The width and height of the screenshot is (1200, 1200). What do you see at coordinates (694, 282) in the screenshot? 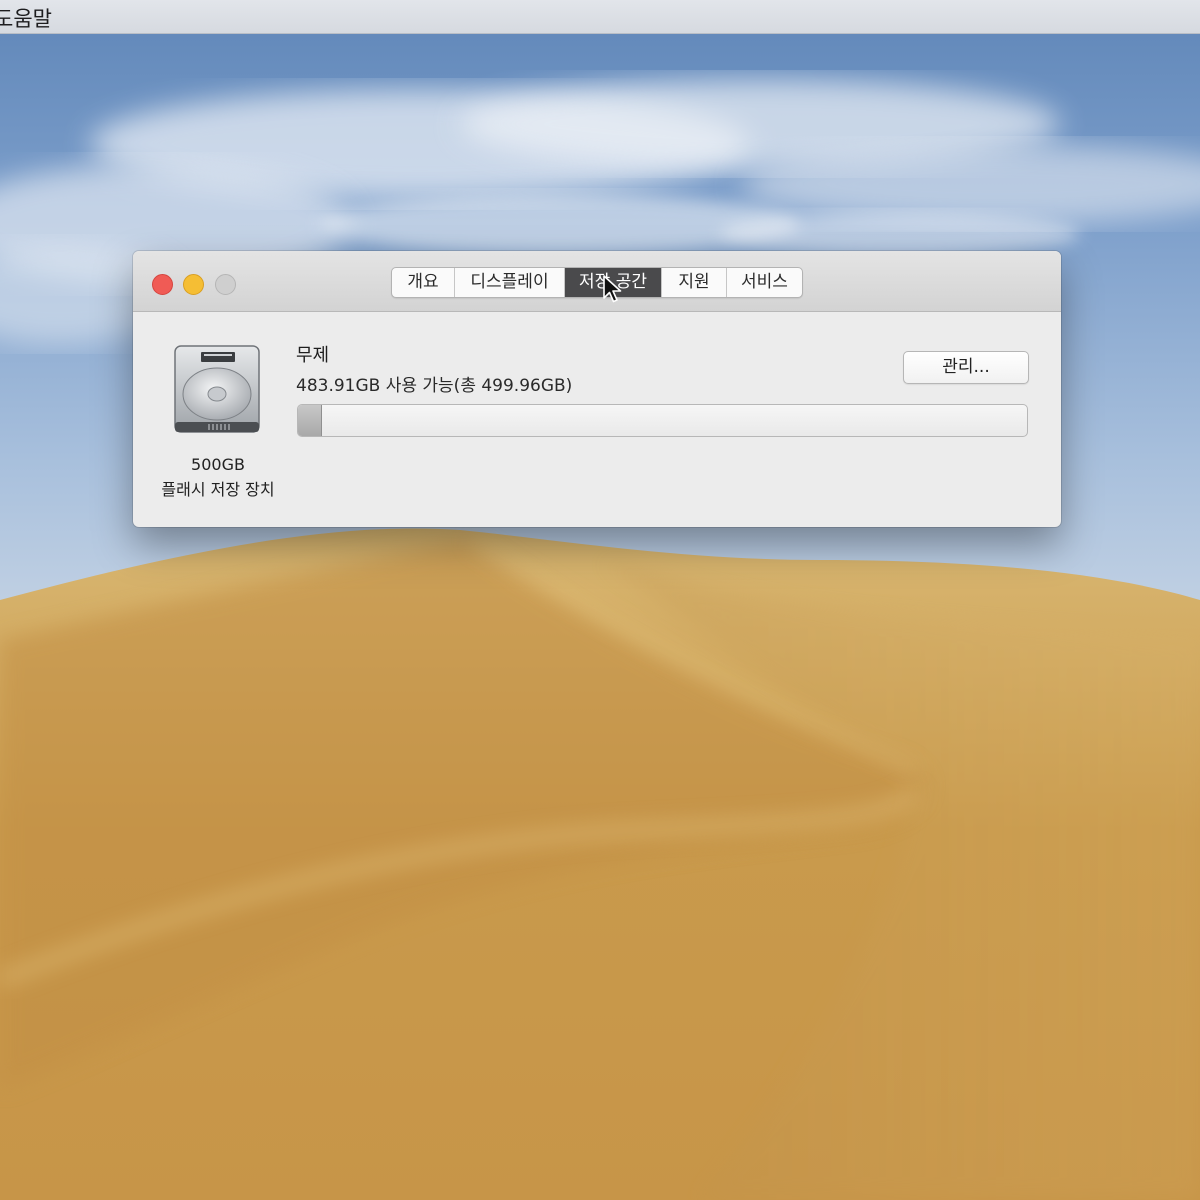
I see `tab-support: 지원` at bounding box center [694, 282].